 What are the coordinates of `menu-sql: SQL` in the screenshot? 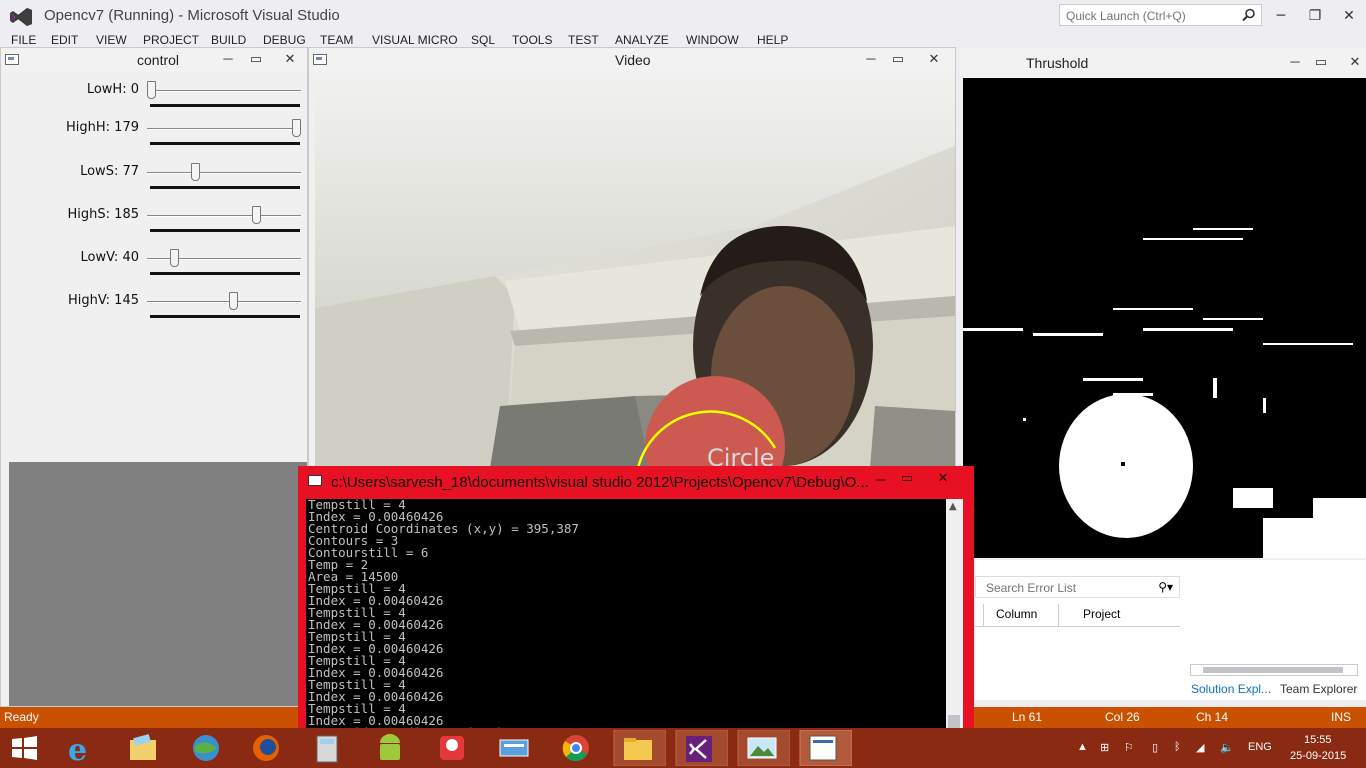 It's located at (483, 40).